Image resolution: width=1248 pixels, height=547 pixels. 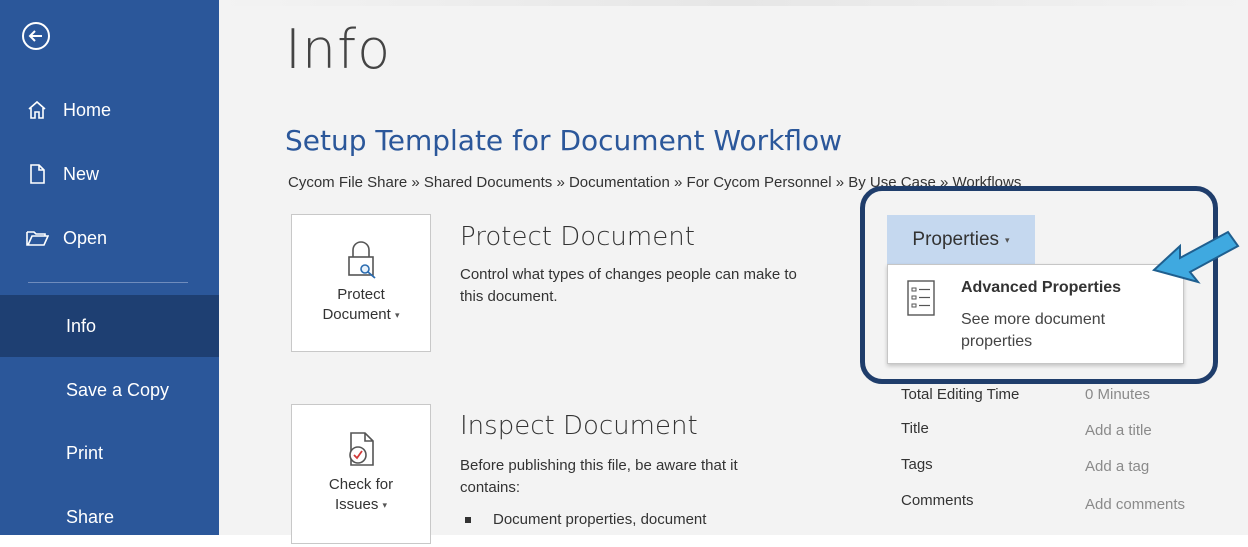 I want to click on sidebar-item-label: Save a Copy, so click(x=118, y=389).